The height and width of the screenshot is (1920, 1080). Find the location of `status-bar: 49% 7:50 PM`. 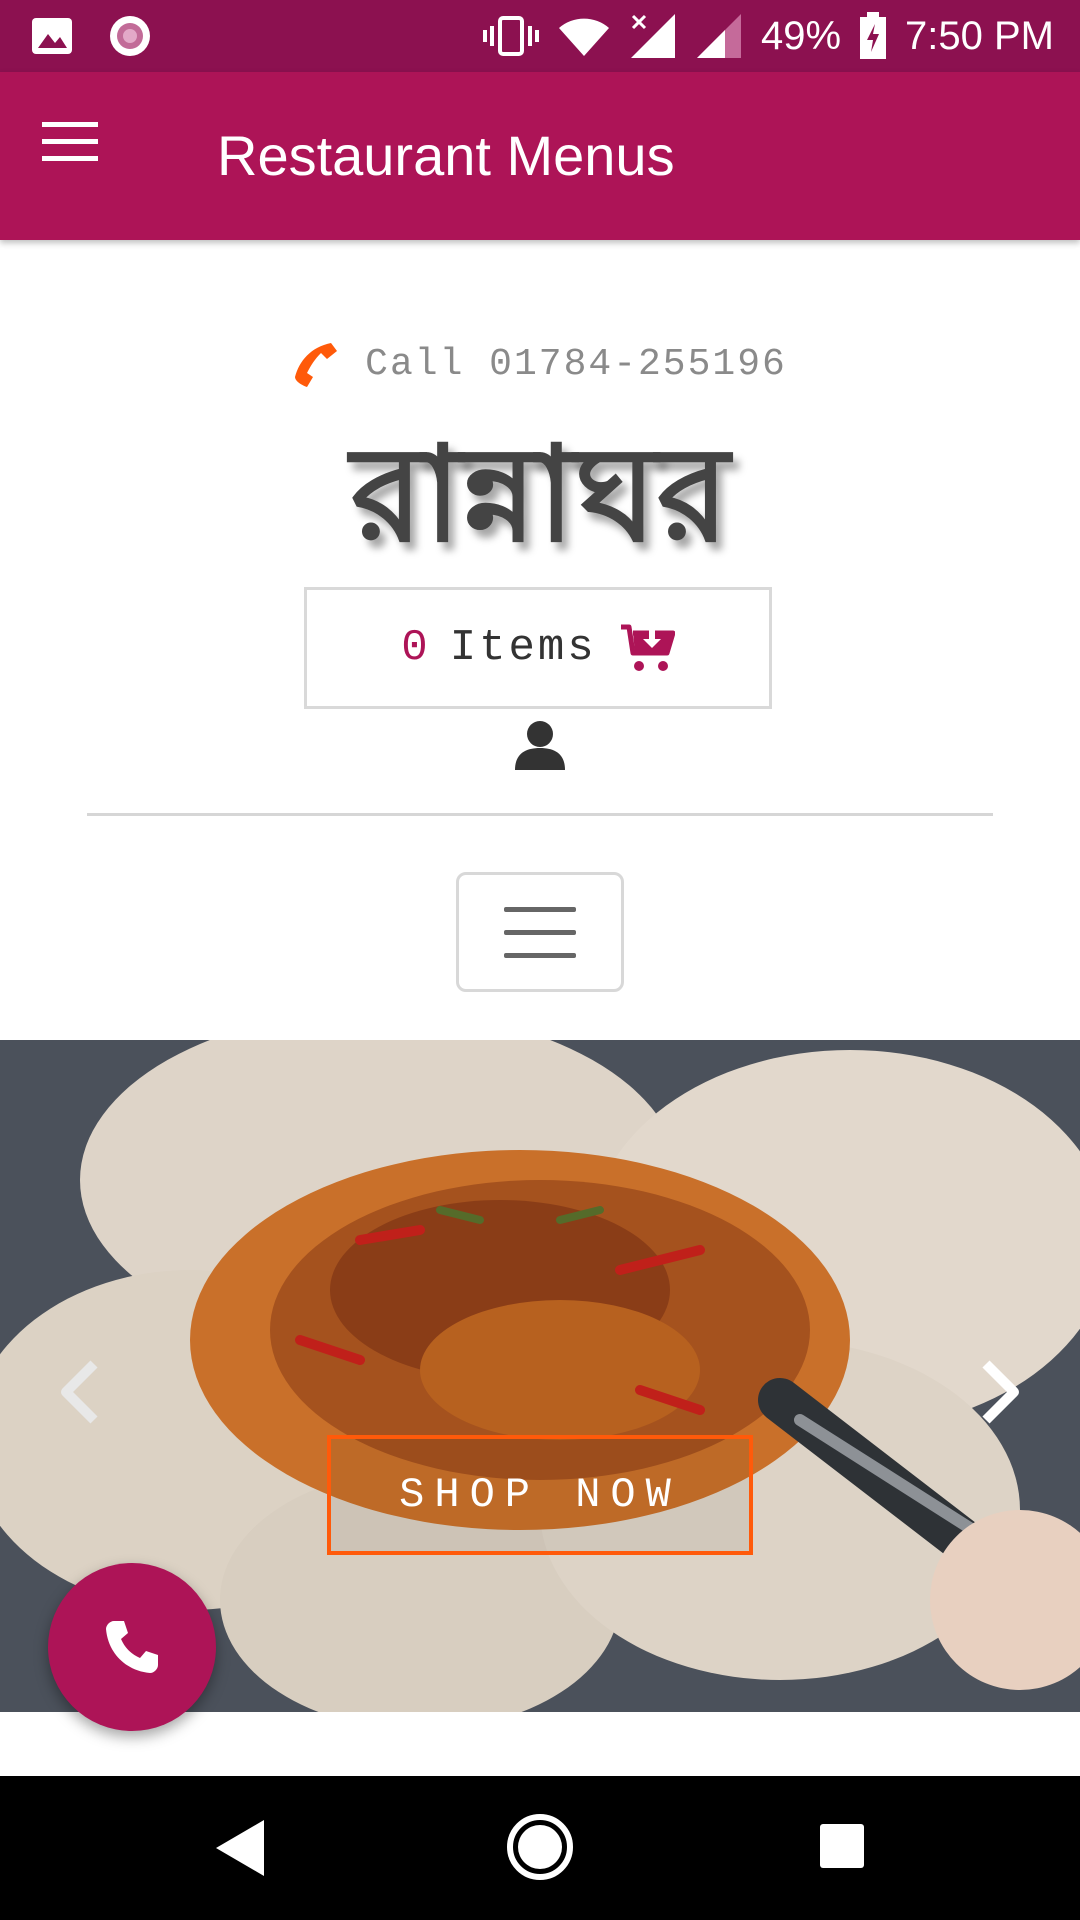

status-bar: 49% 7:50 PM is located at coordinates (540, 36).